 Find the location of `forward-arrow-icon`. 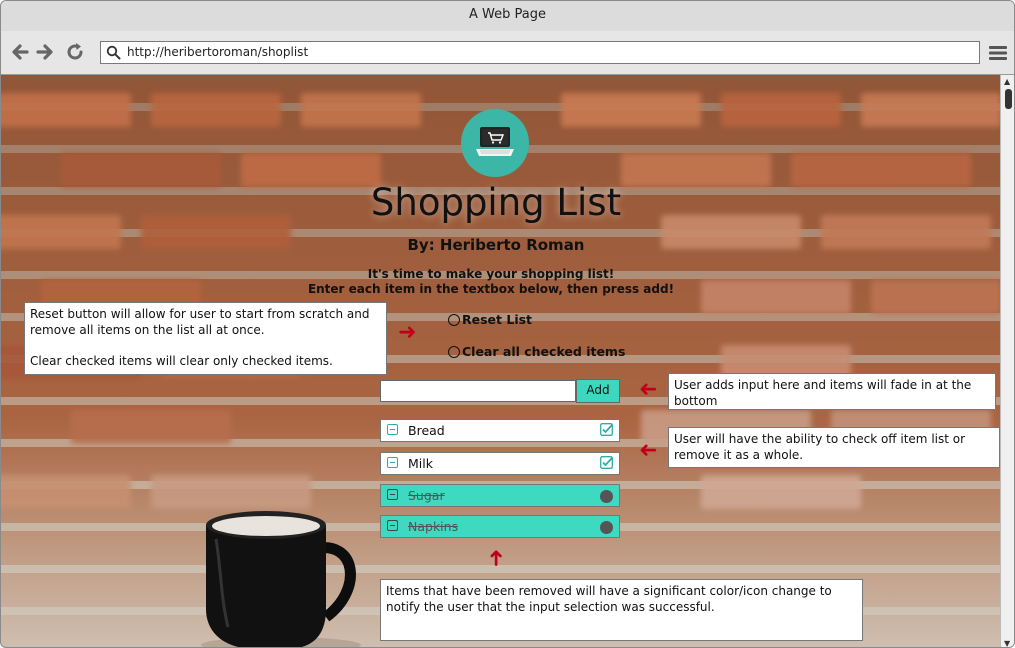

forward-arrow-icon is located at coordinates (45, 52).